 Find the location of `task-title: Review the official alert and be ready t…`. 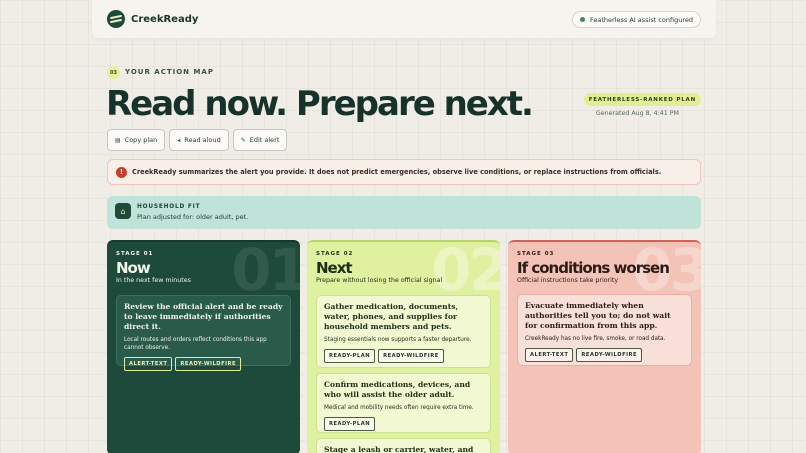

task-title: Review the official alert and be ready t… is located at coordinates (203, 316).